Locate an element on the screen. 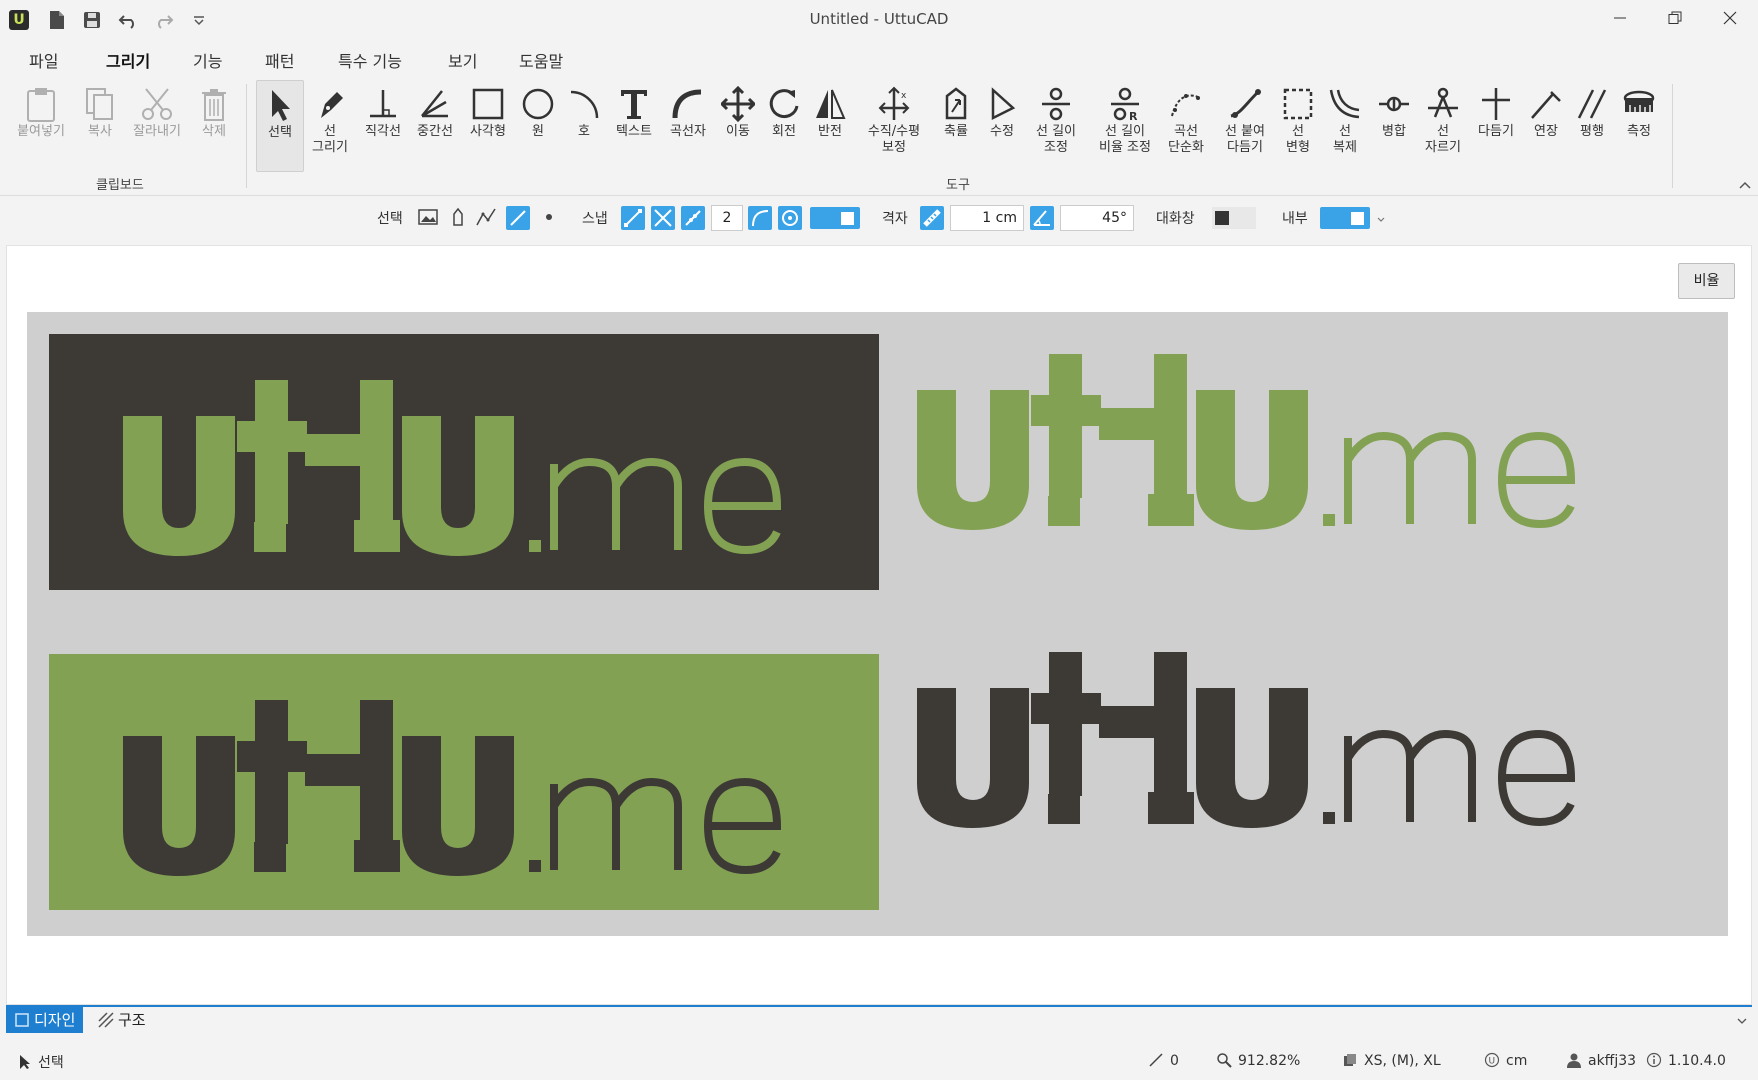 This screenshot has width=1758, height=1080. edit-tool-button: 수정 is located at coordinates (1002, 110).